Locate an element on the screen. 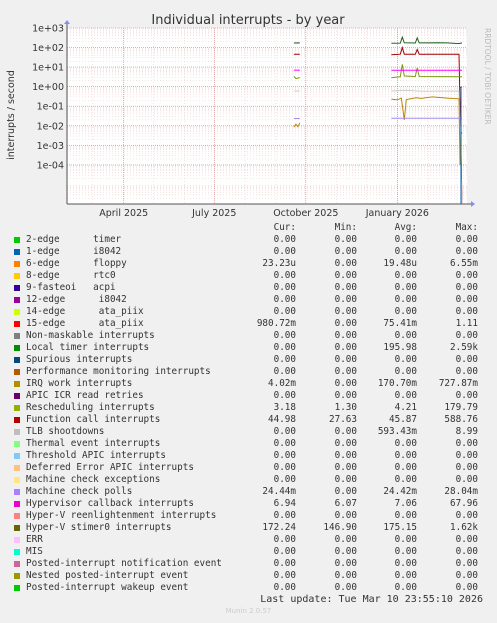 Image resolution: width=497 pixels, height=623 pixels. legend-row: 2-edge timer 0.00 0.00 0.00 0.00 is located at coordinates (248, 240).